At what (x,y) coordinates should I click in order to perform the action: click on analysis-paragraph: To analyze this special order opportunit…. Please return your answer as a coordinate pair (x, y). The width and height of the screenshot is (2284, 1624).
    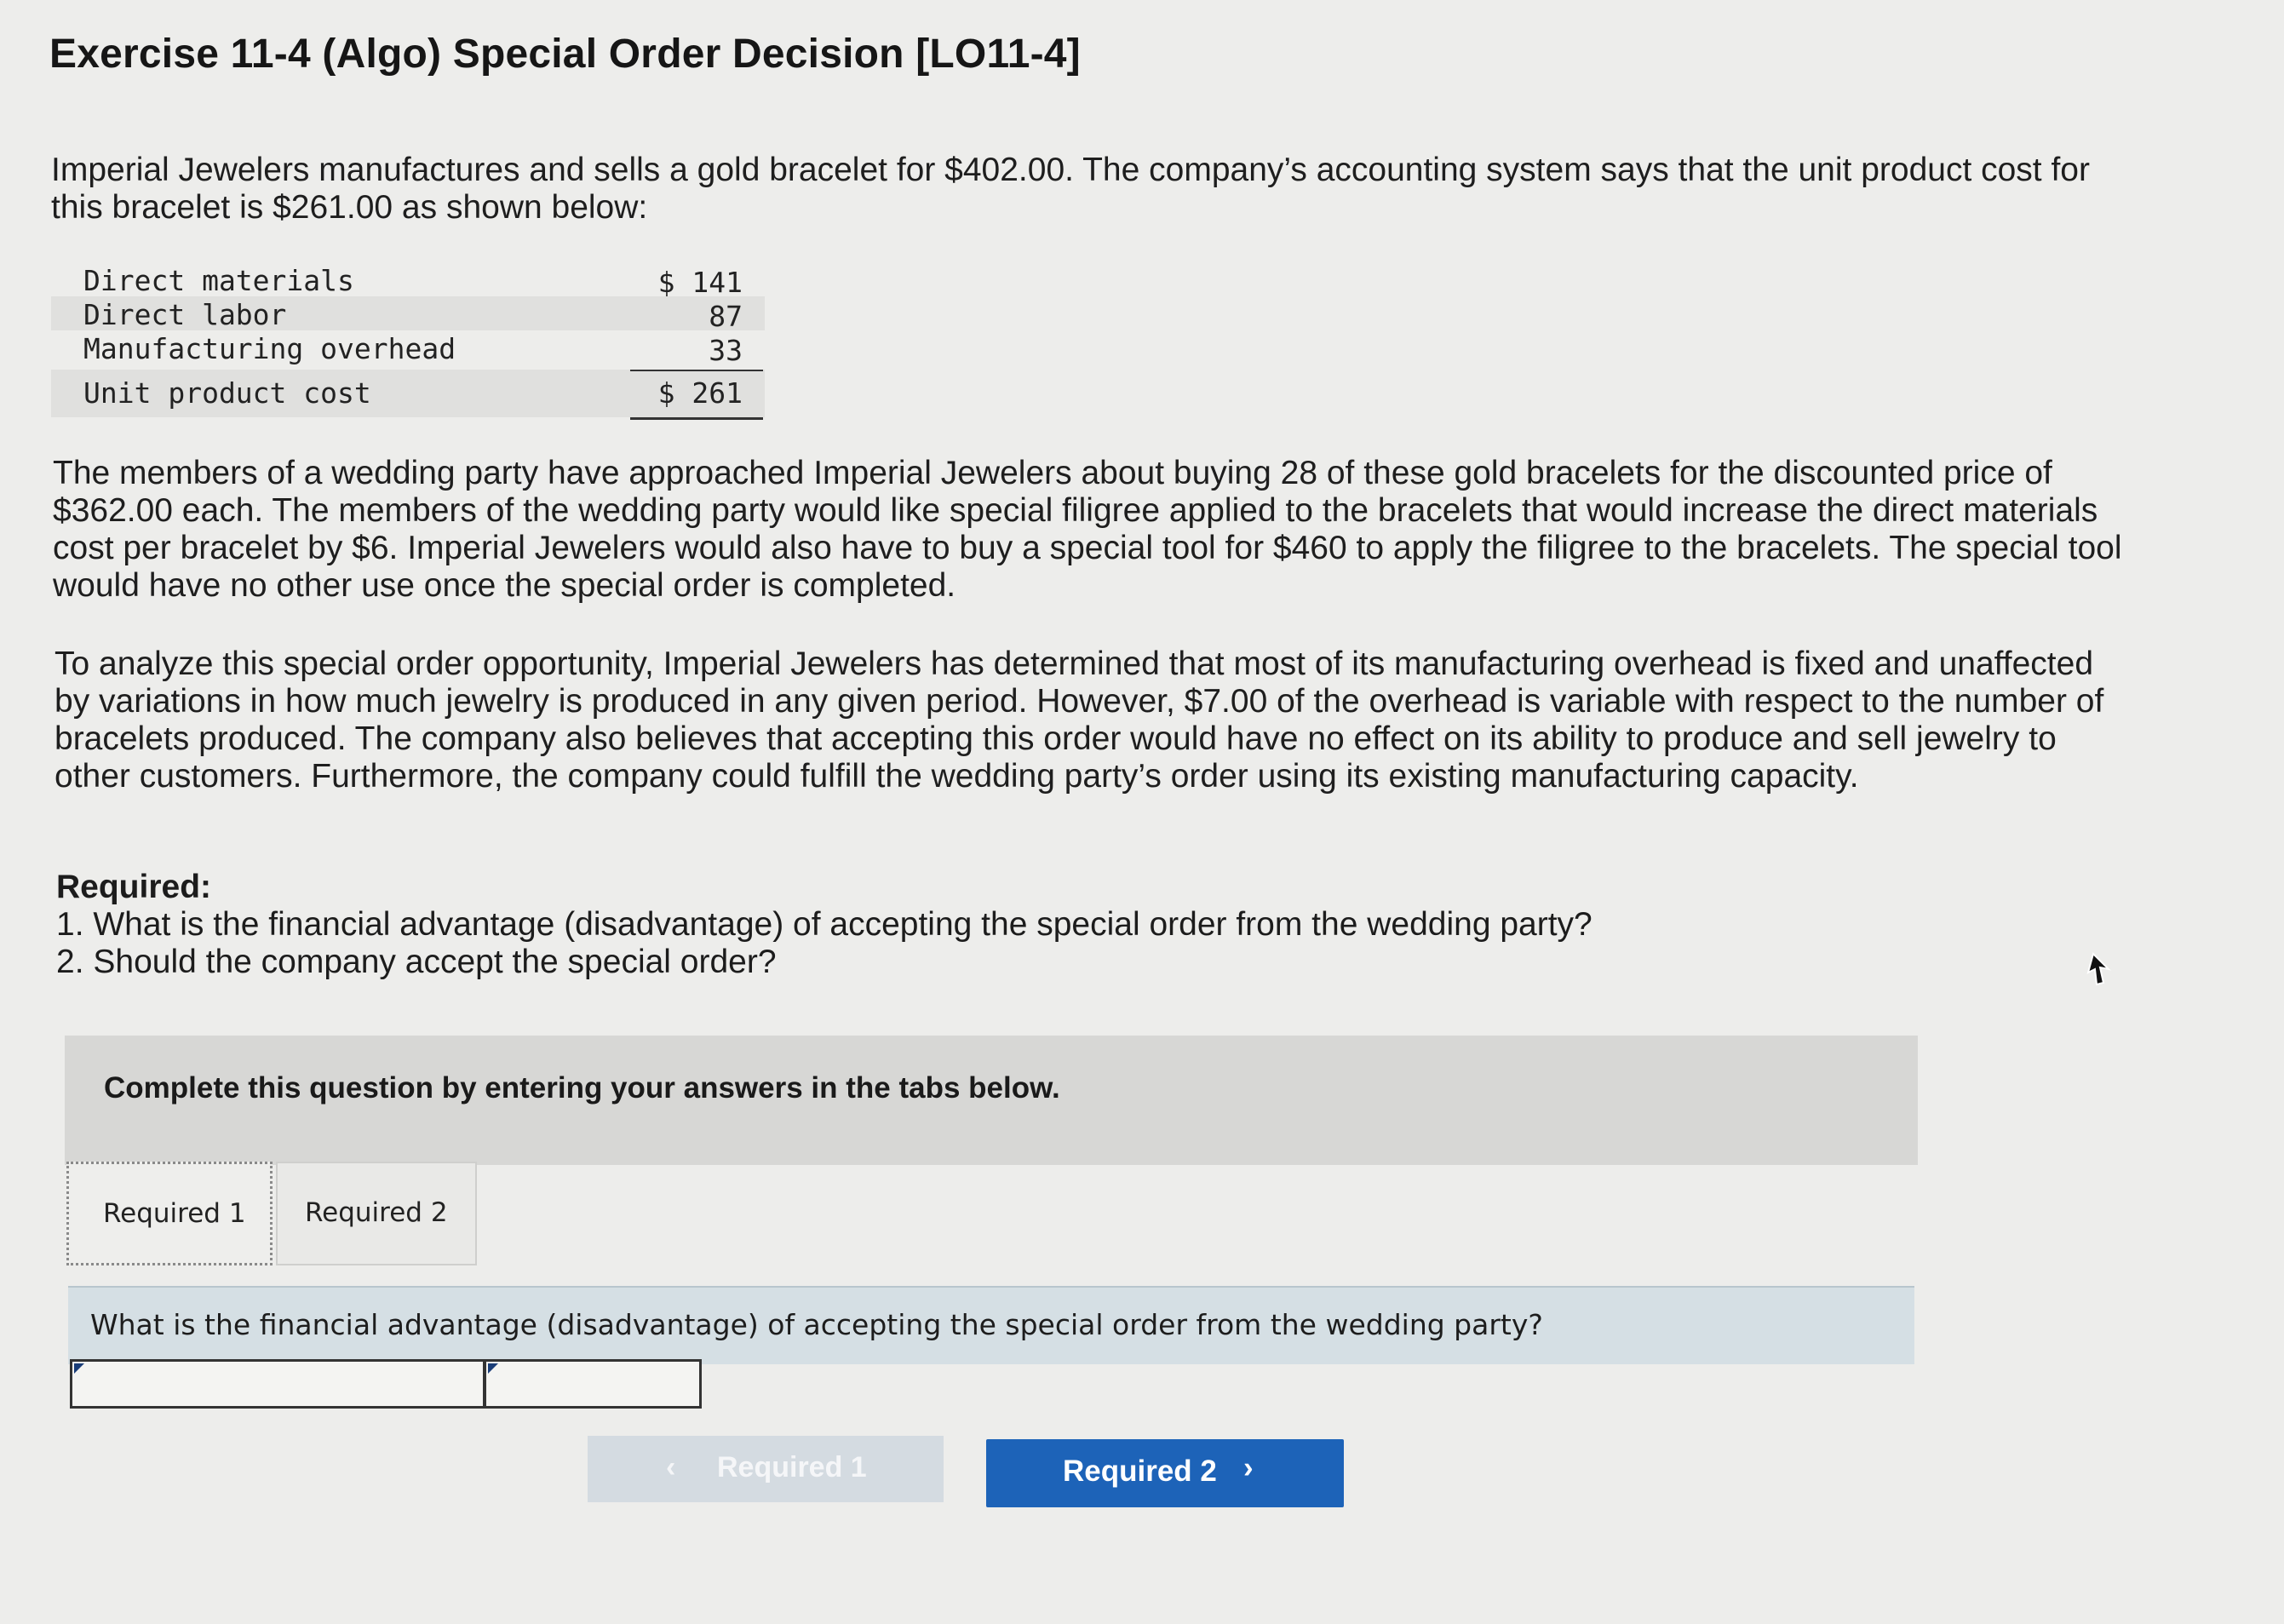
    Looking at the image, I should click on (1080, 720).